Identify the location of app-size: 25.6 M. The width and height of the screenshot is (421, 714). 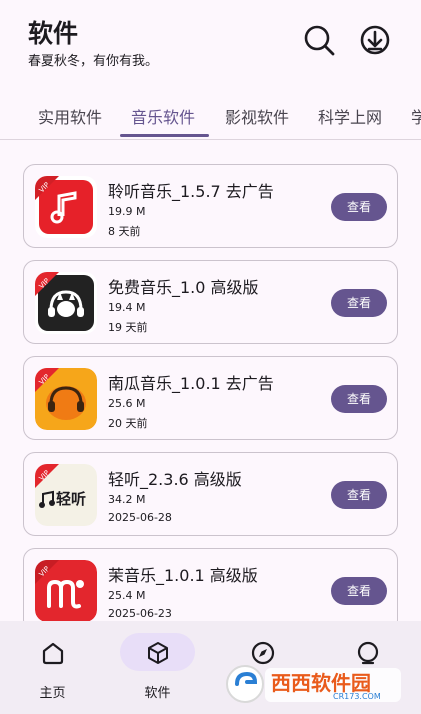
(127, 403).